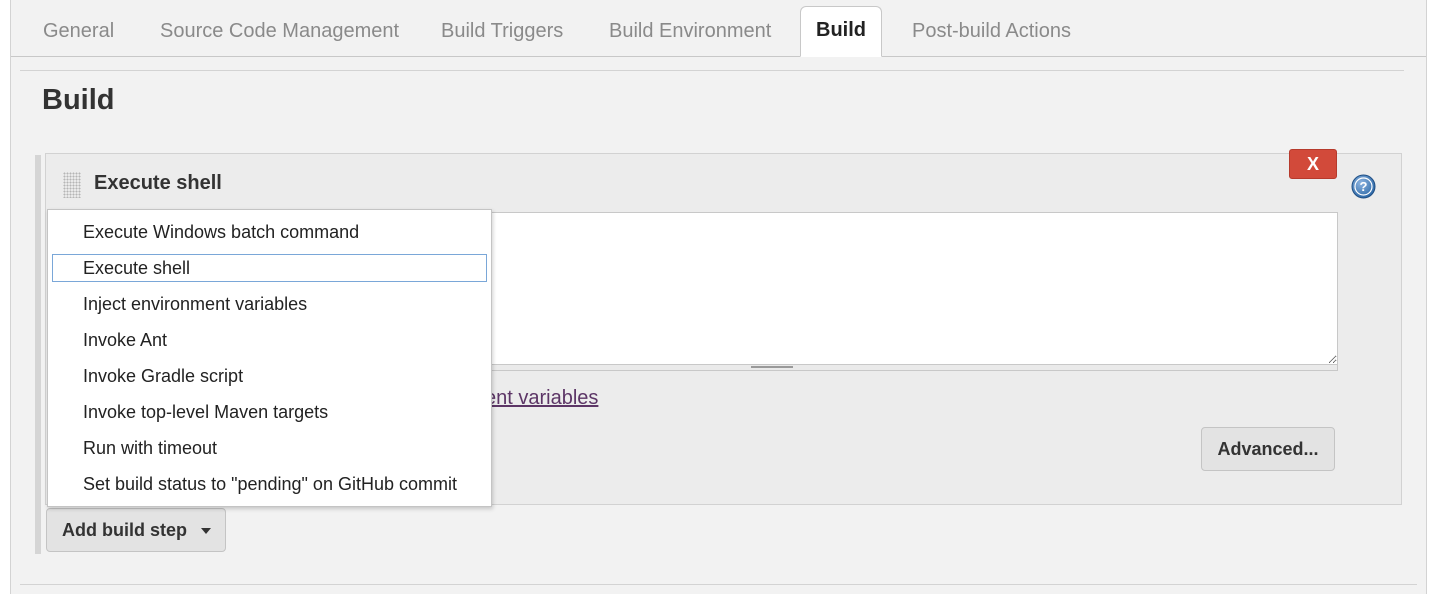 The height and width of the screenshot is (594, 1432). Describe the element at coordinates (78, 100) in the screenshot. I see `section-title: Build` at that location.